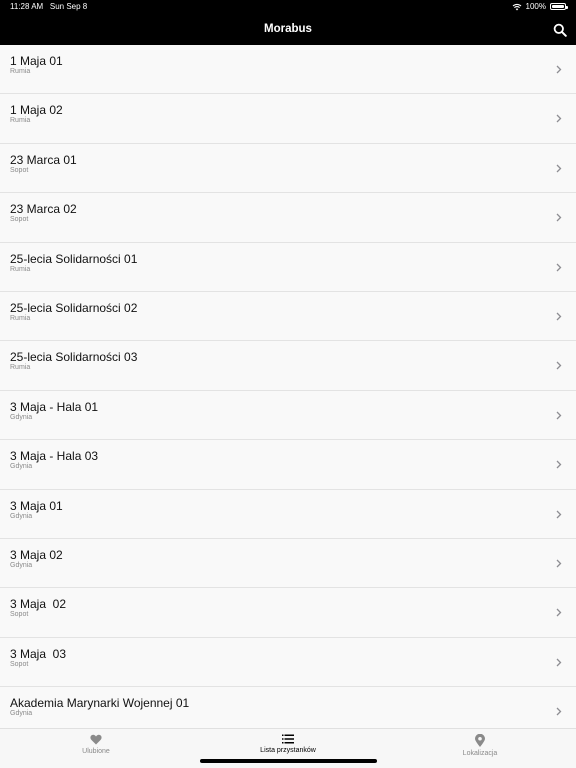  What do you see at coordinates (27, 6) in the screenshot?
I see `status-time: 11:28 AM` at bounding box center [27, 6].